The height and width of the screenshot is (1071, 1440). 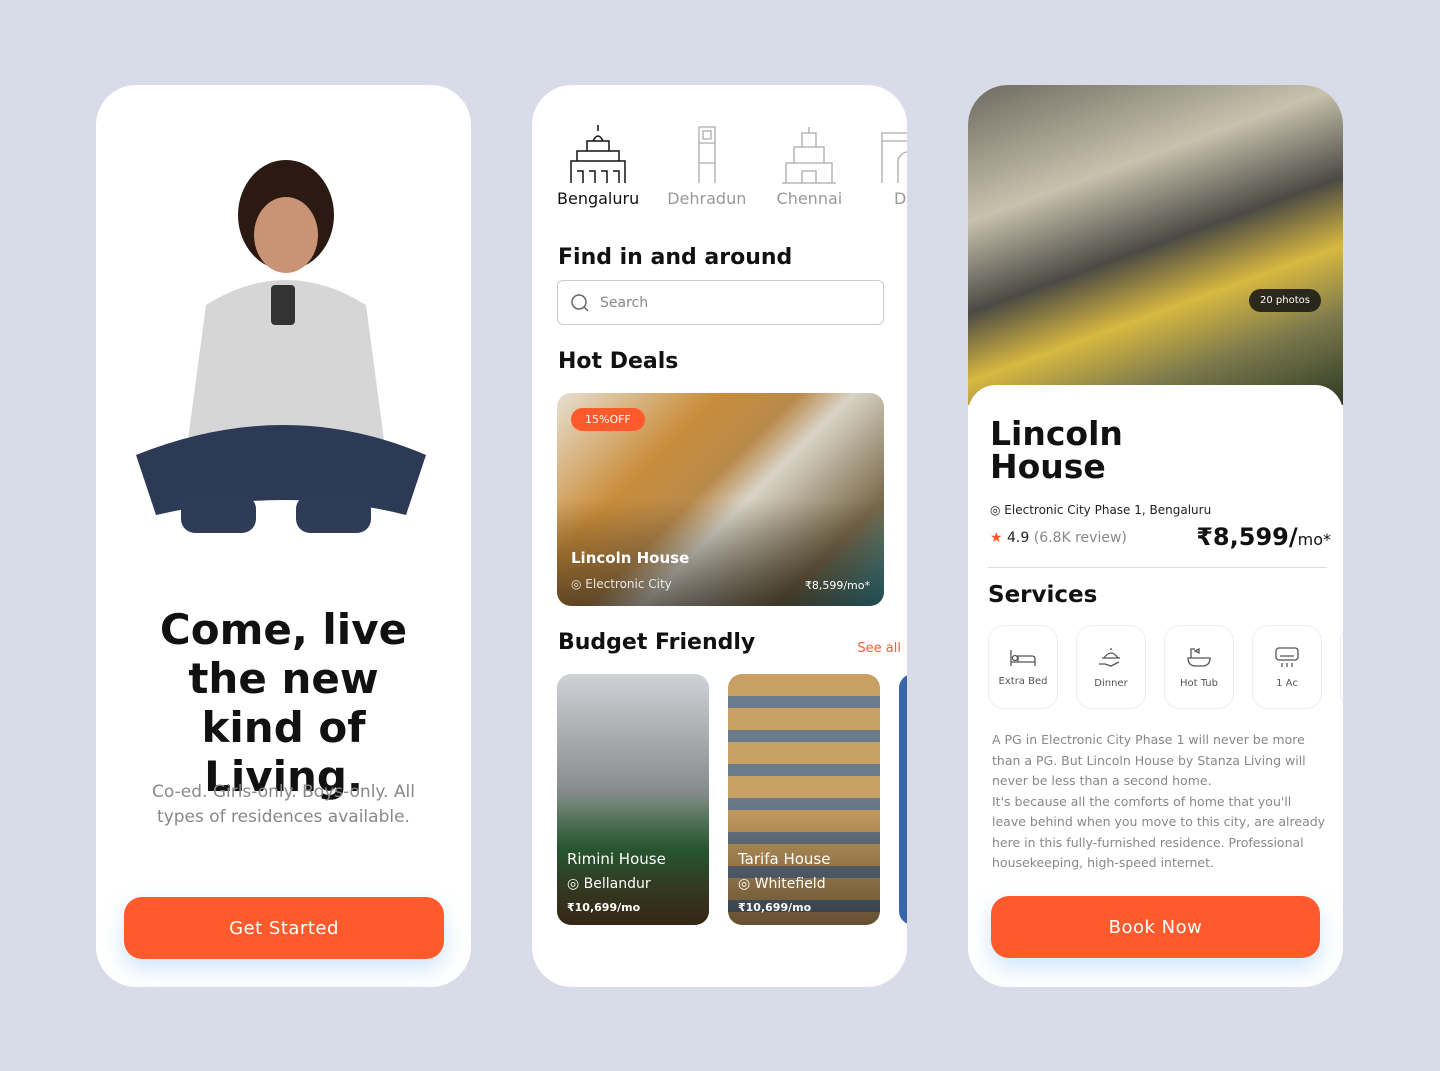 I want to click on city-delhi: Del, so click(x=889, y=165).